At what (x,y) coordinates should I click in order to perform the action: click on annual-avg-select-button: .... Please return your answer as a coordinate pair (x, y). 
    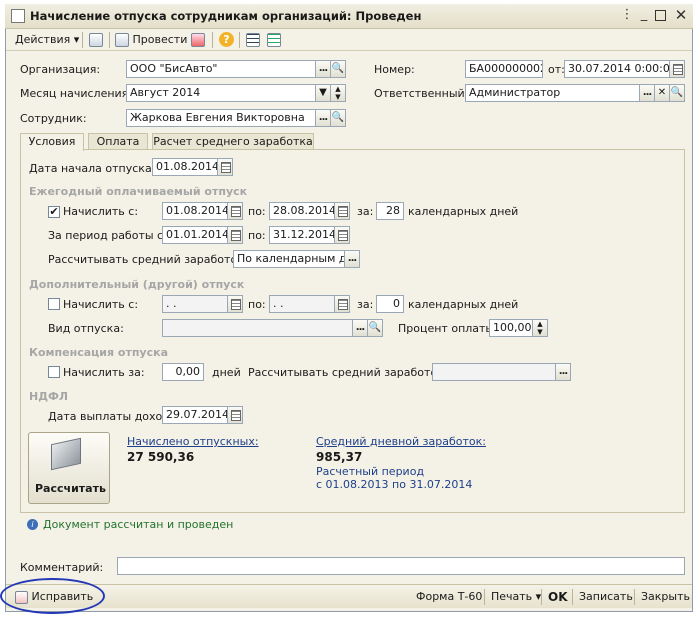
    Looking at the image, I should click on (352, 259).